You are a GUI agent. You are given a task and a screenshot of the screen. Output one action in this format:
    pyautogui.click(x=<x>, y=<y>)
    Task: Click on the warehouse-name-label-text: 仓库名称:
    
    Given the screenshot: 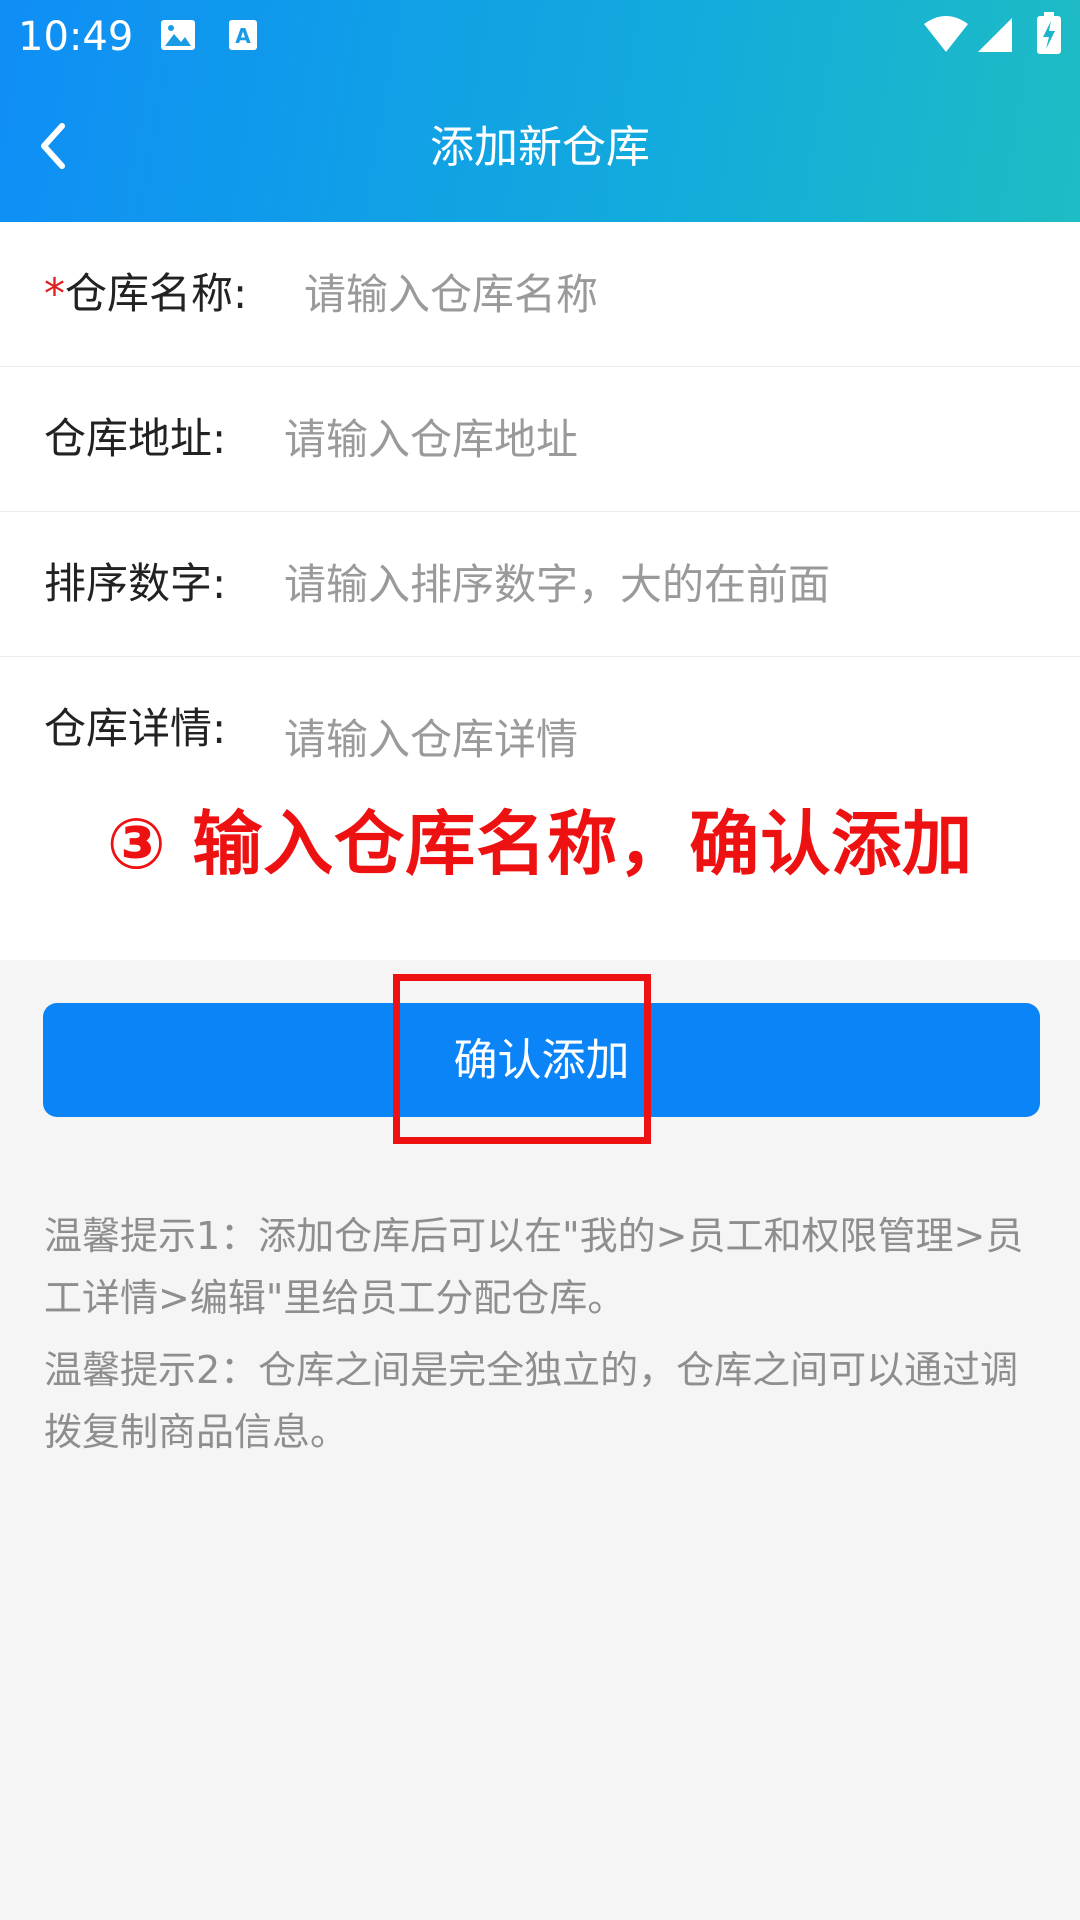 What is the action you would take?
    pyautogui.click(x=156, y=293)
    